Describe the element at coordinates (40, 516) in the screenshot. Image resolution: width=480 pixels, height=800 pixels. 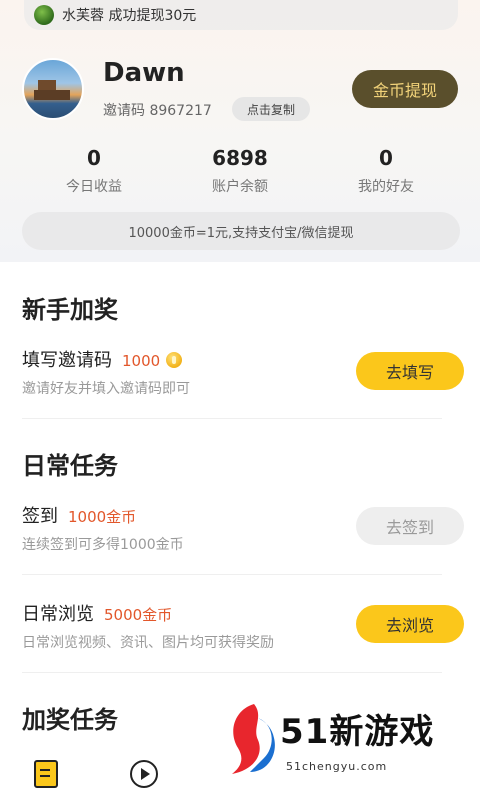
I see `task-name: 签到` at that location.